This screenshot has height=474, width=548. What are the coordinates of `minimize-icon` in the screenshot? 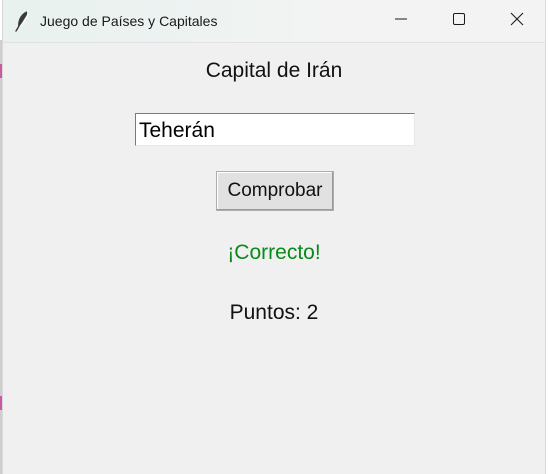 It's located at (401, 21).